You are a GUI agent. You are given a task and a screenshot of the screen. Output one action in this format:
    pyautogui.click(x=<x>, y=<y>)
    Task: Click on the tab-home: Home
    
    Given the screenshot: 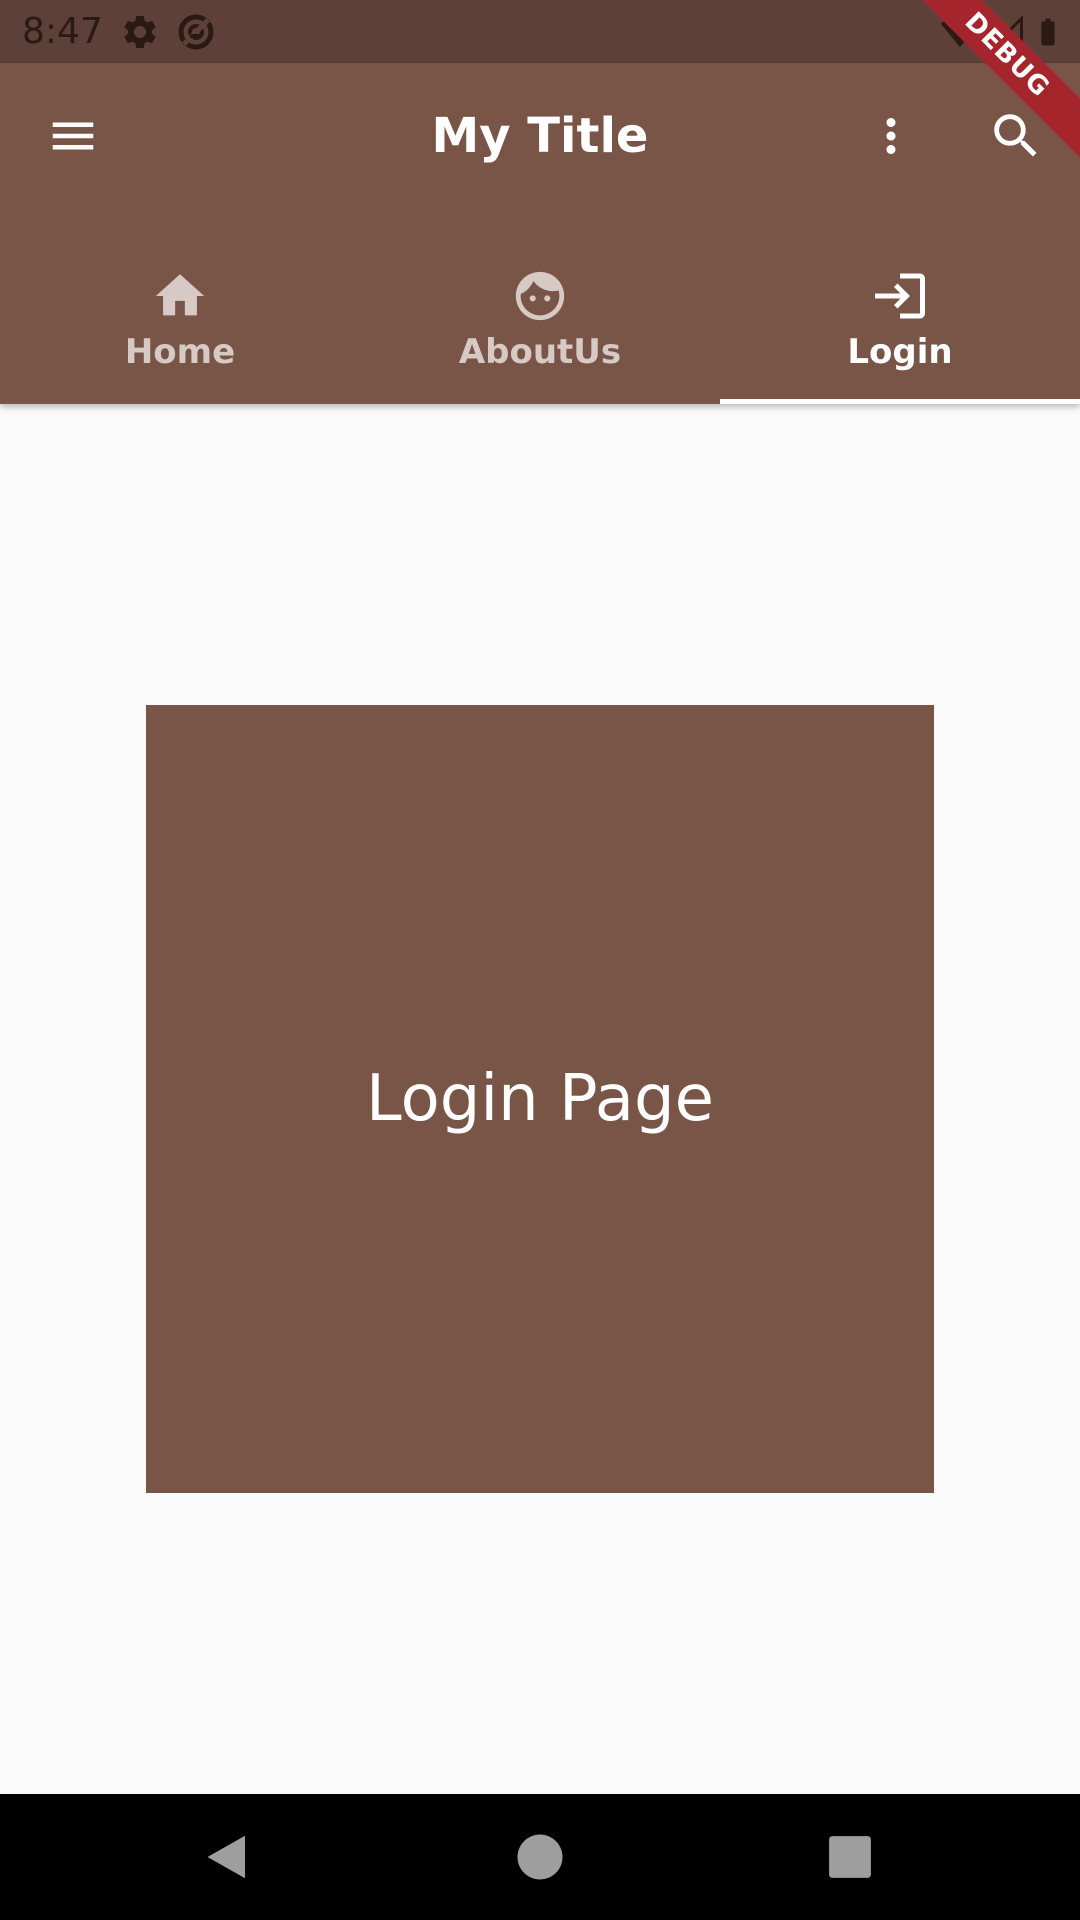 What is the action you would take?
    pyautogui.click(x=180, y=317)
    